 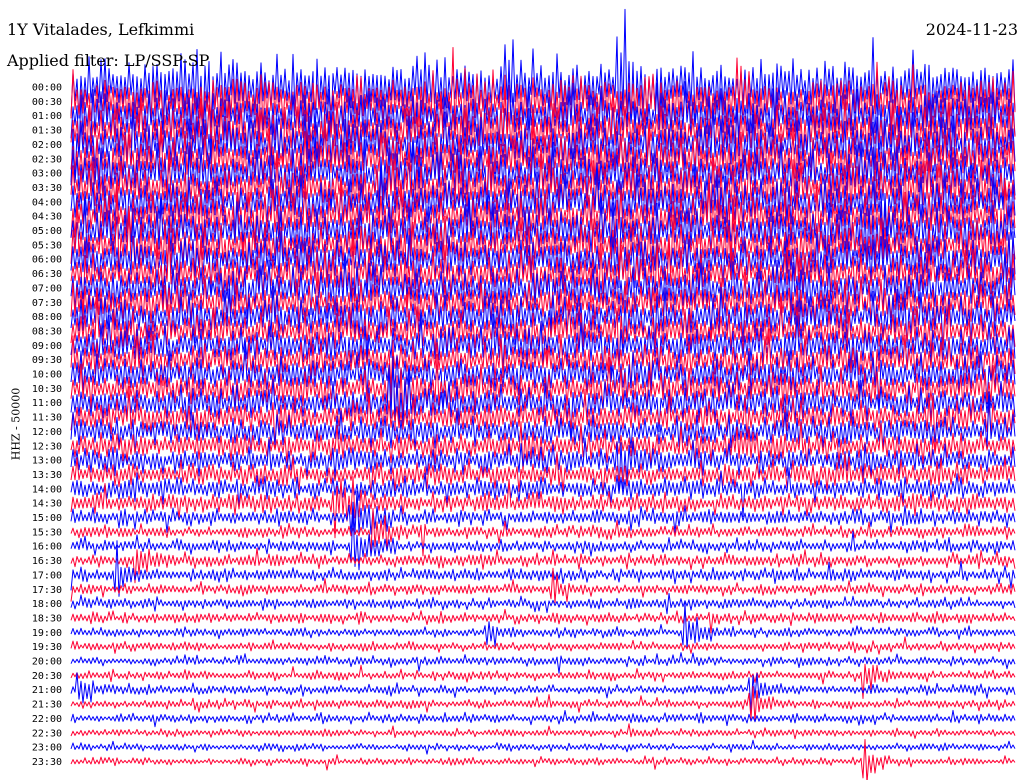 What do you see at coordinates (47, 604) in the screenshot?
I see `time-tick-label: 18:00` at bounding box center [47, 604].